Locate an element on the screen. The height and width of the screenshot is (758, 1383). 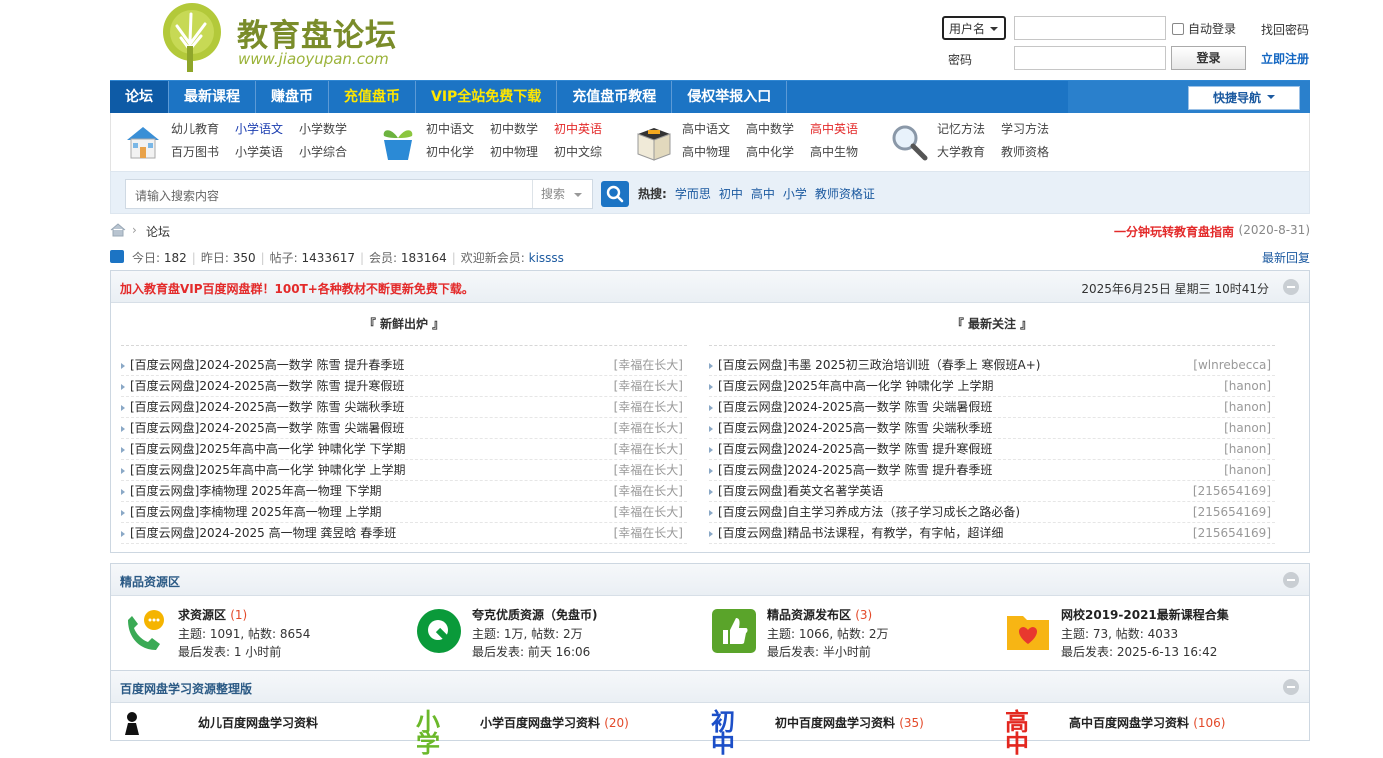
quick-nav-button: 快捷导航 is located at coordinates (1244, 98).